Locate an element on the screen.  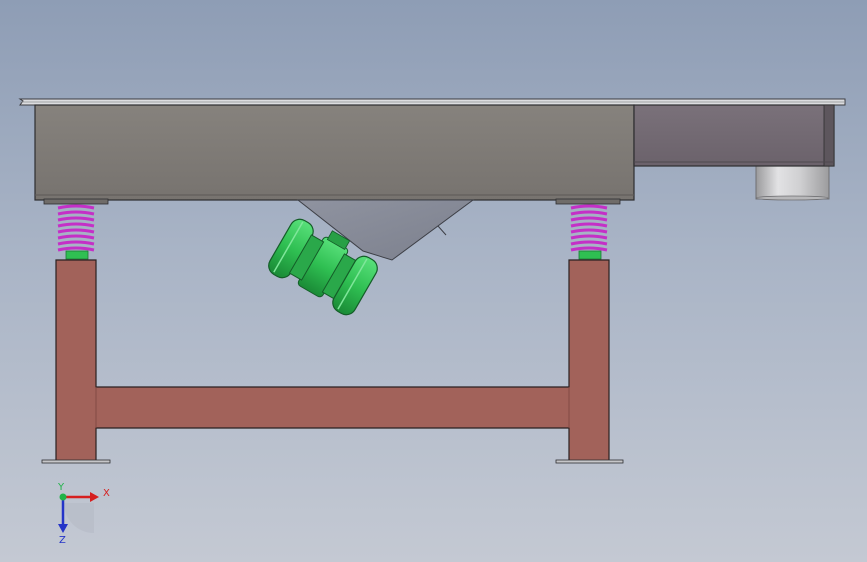
trough-lip is located at coordinates (432, 102).